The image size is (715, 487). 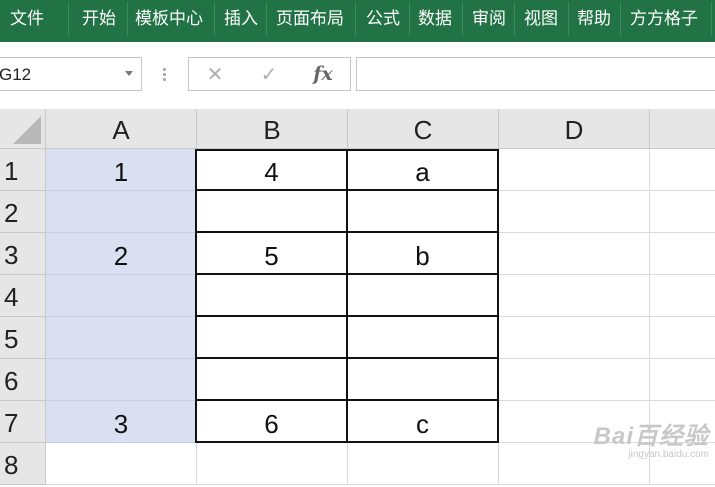 What do you see at coordinates (574, 296) in the screenshot?
I see `cell-d4` at bounding box center [574, 296].